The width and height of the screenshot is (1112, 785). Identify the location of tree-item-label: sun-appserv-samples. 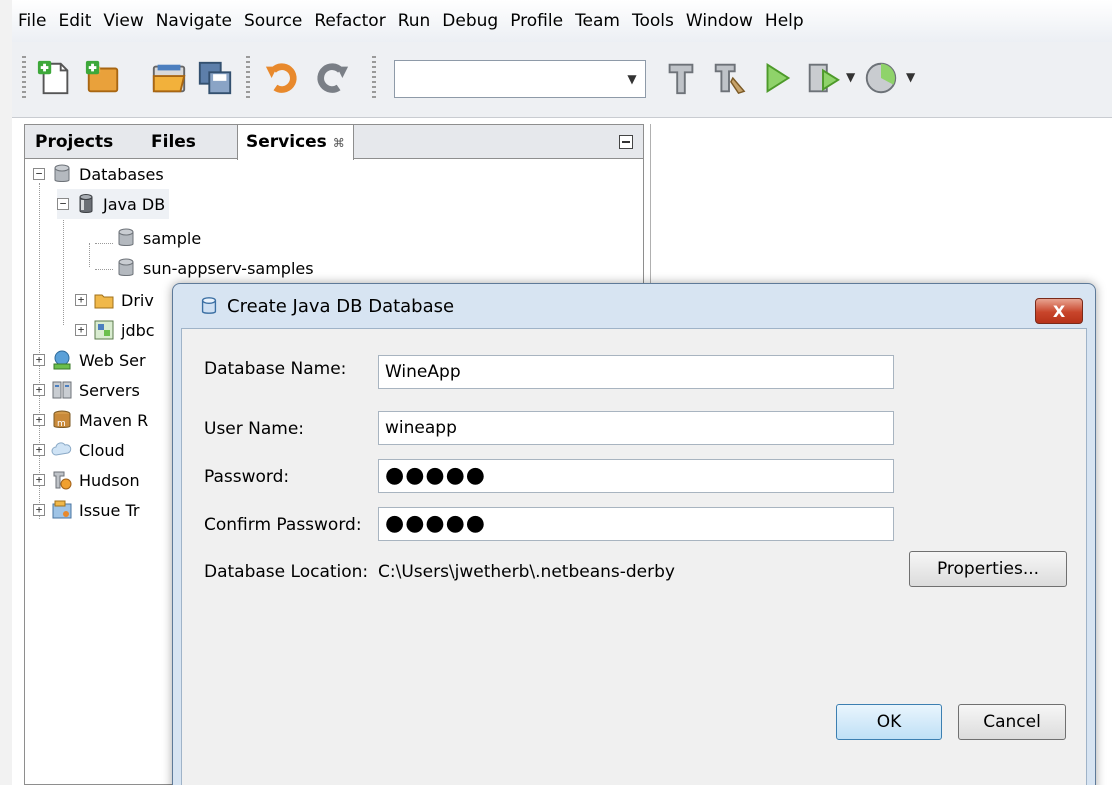
(228, 268).